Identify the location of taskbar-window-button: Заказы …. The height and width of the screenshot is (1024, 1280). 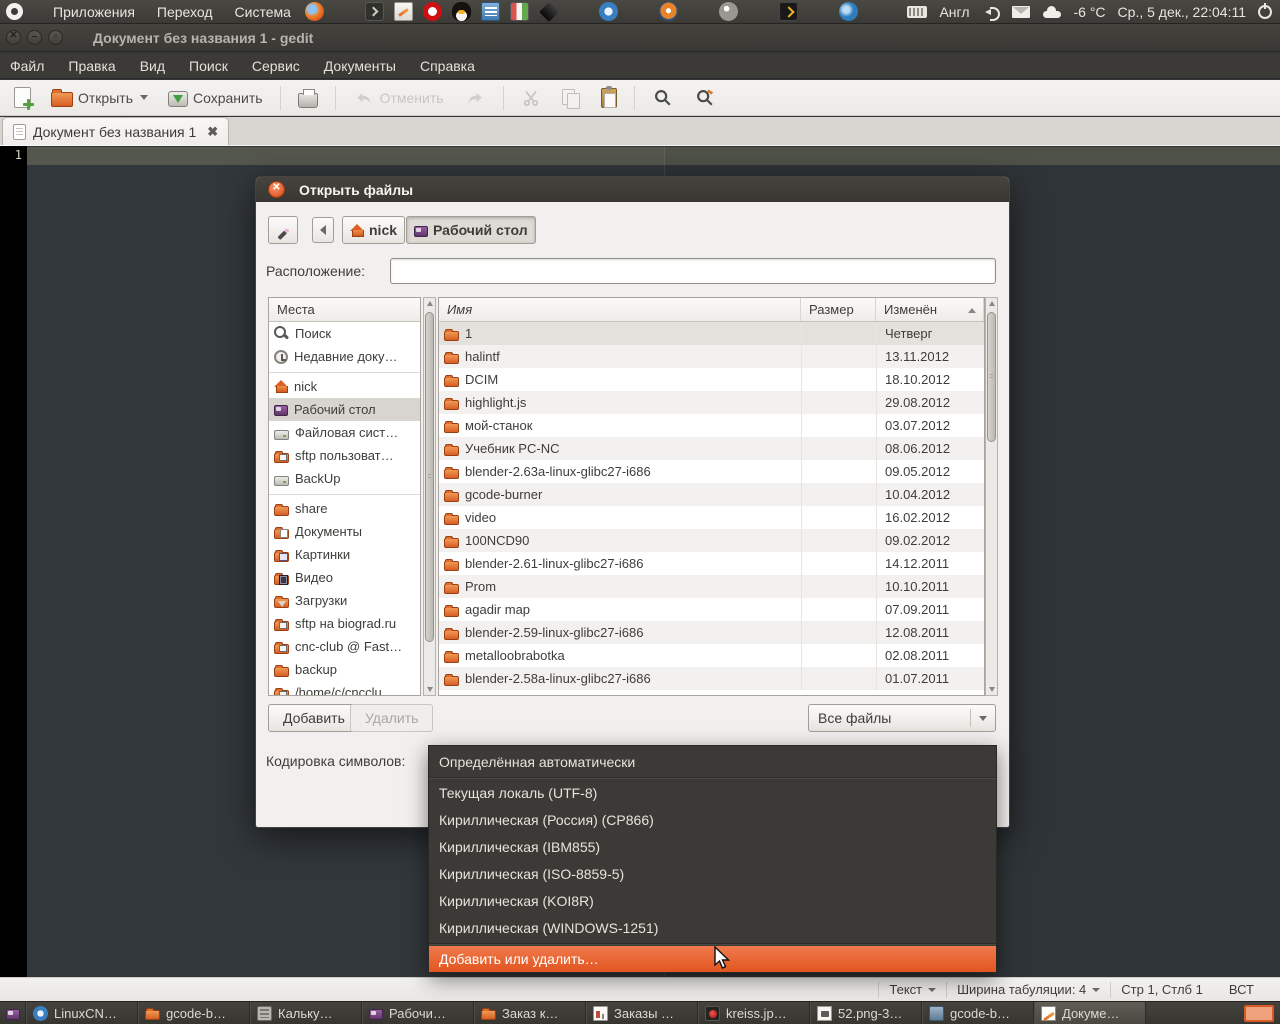
(642, 1013).